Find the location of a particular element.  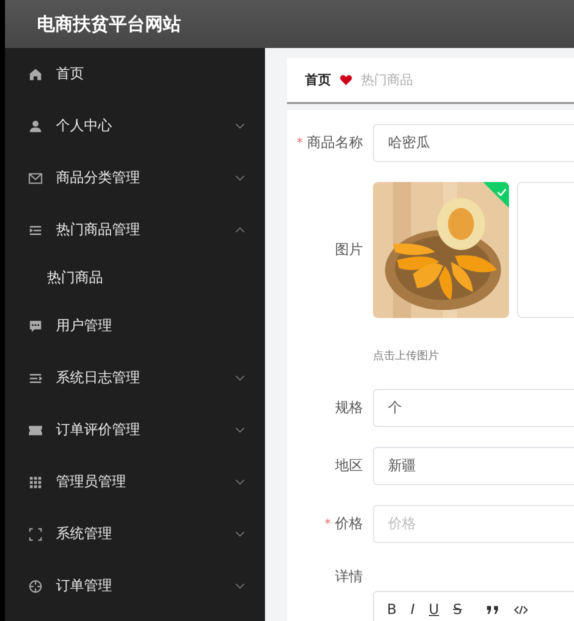

input-field: 新疆 is located at coordinates (473, 466).